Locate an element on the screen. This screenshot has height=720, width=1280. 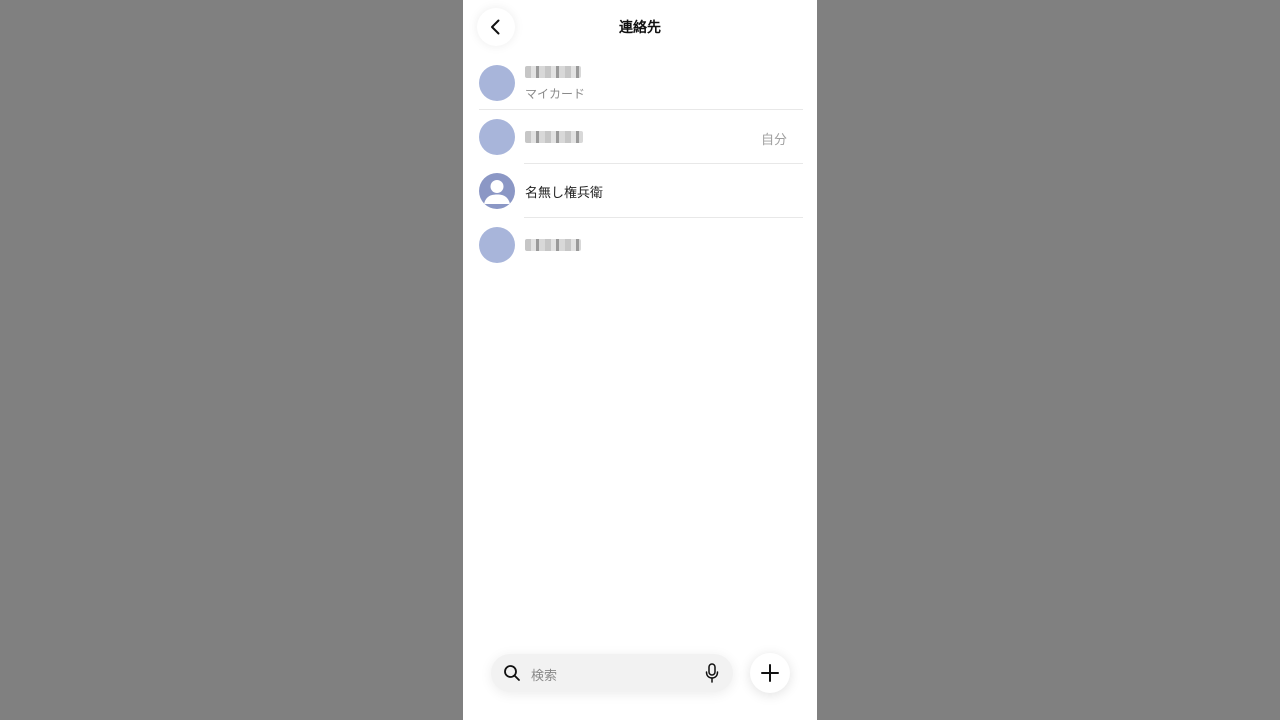
header: 連絡先 is located at coordinates (640, 27).